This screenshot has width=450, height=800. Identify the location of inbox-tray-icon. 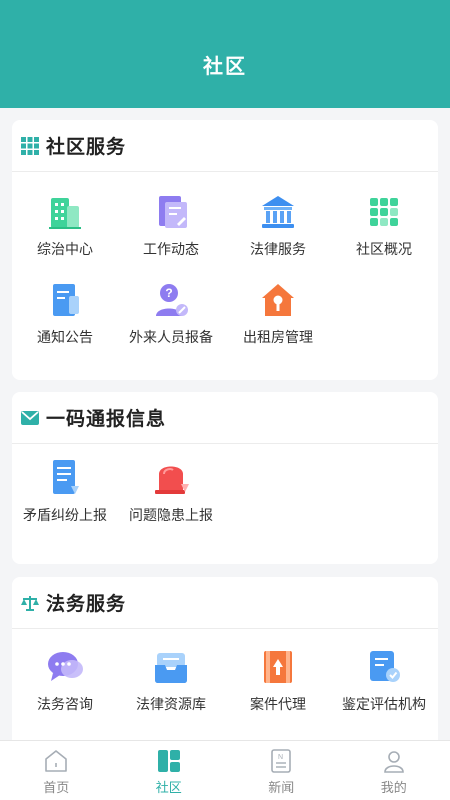
(171, 667).